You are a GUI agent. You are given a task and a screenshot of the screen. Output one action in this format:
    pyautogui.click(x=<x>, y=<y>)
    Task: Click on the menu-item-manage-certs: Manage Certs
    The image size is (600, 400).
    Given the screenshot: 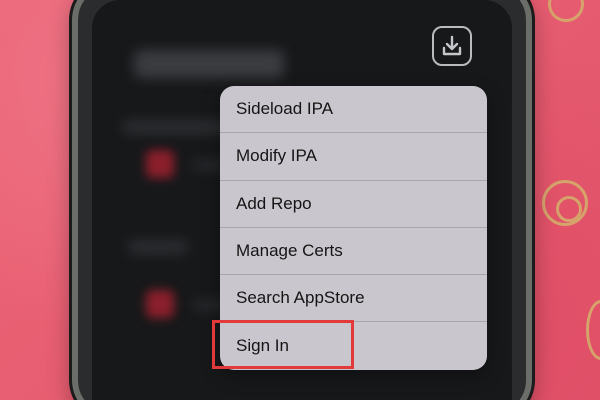 What is the action you would take?
    pyautogui.click(x=353, y=252)
    